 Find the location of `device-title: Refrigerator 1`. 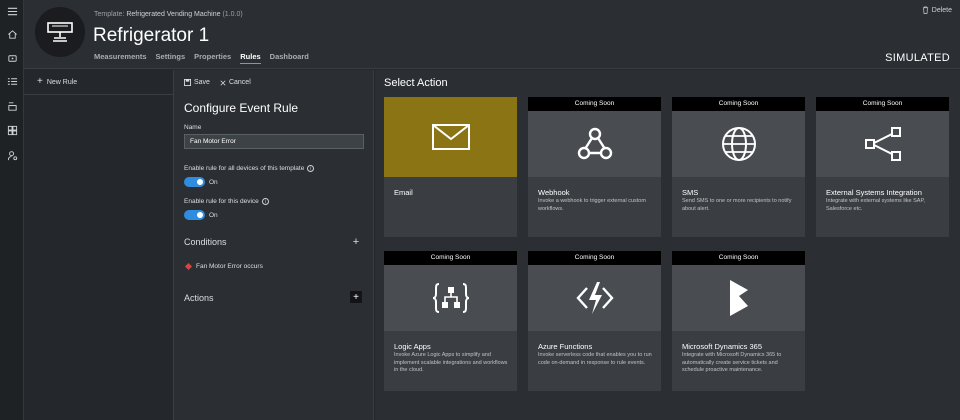

device-title: Refrigerator 1 is located at coordinates (151, 35).